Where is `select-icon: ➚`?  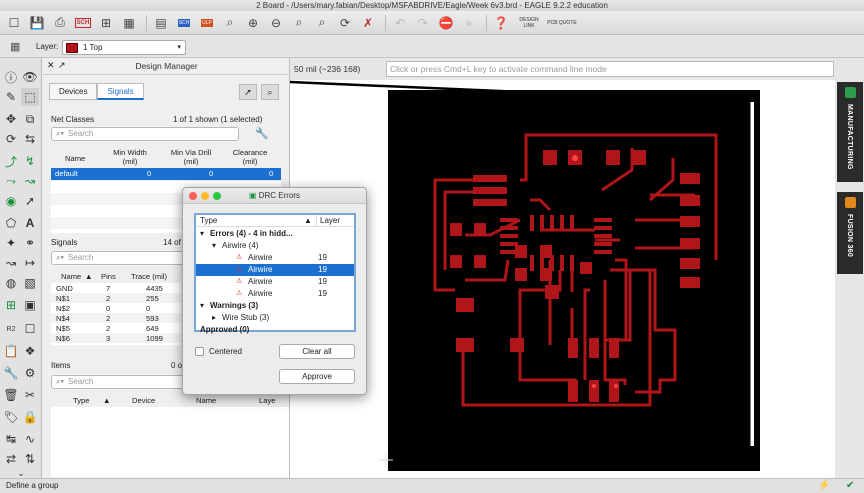
select-icon: ➚ is located at coordinates (248, 92).